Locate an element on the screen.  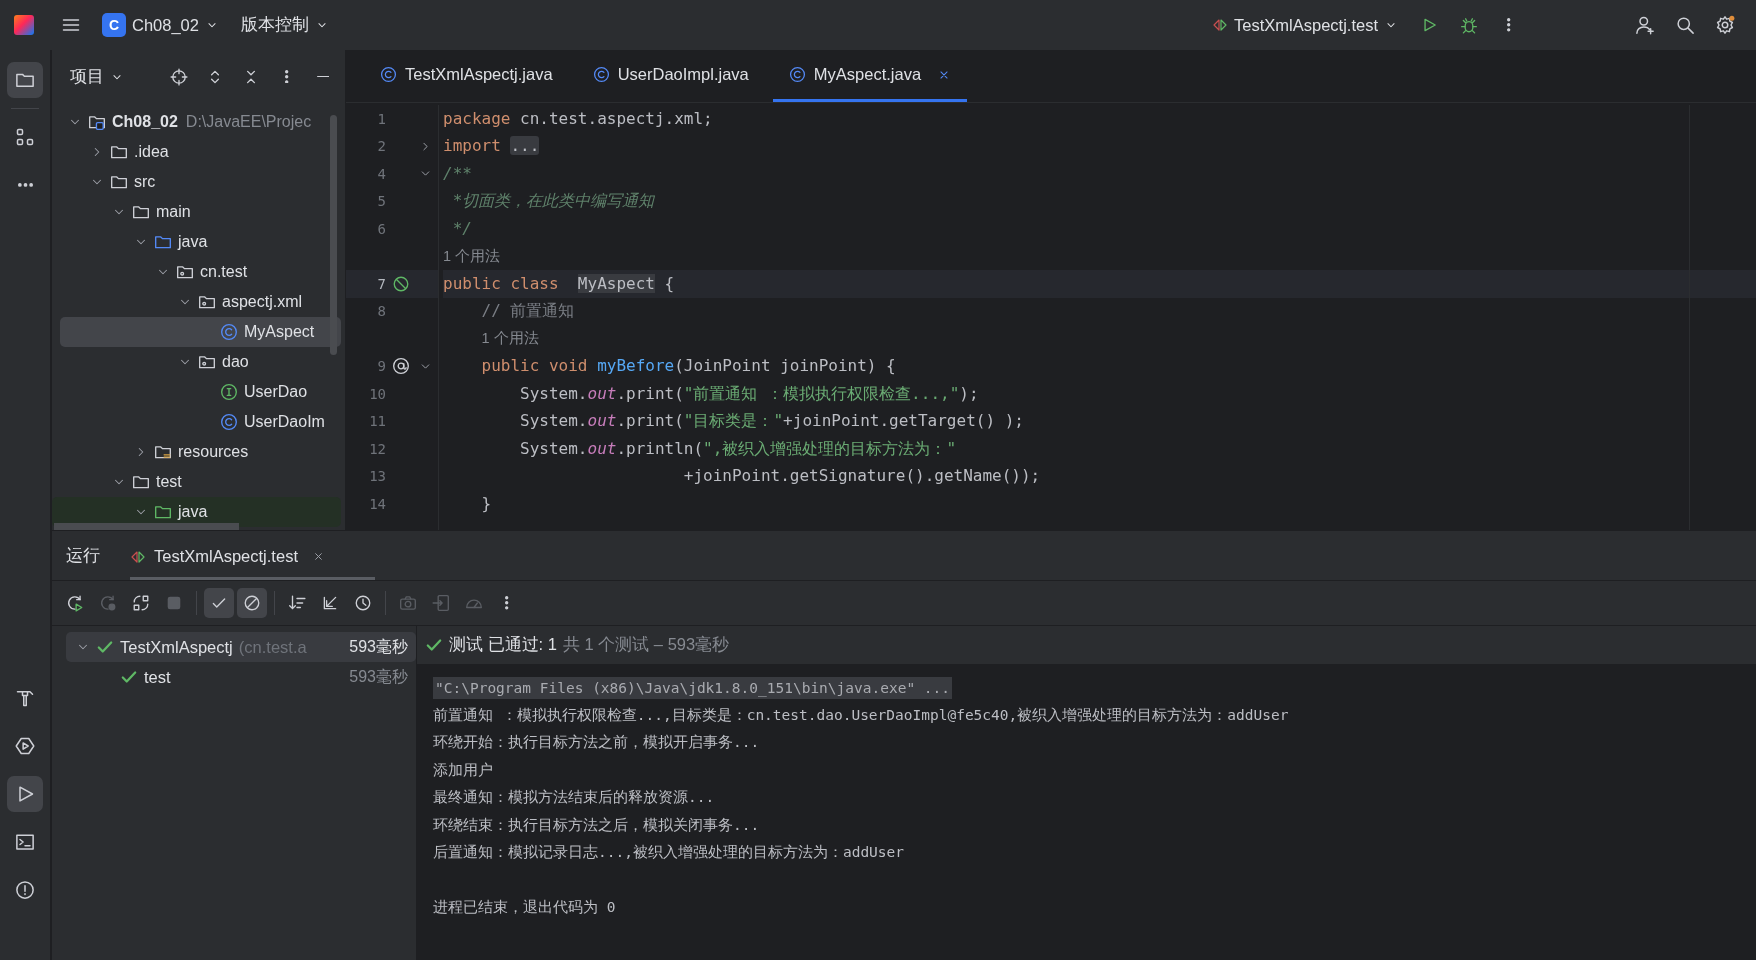
code-line: package cn.test.aspectj.xml; is located at coordinates (578, 118).